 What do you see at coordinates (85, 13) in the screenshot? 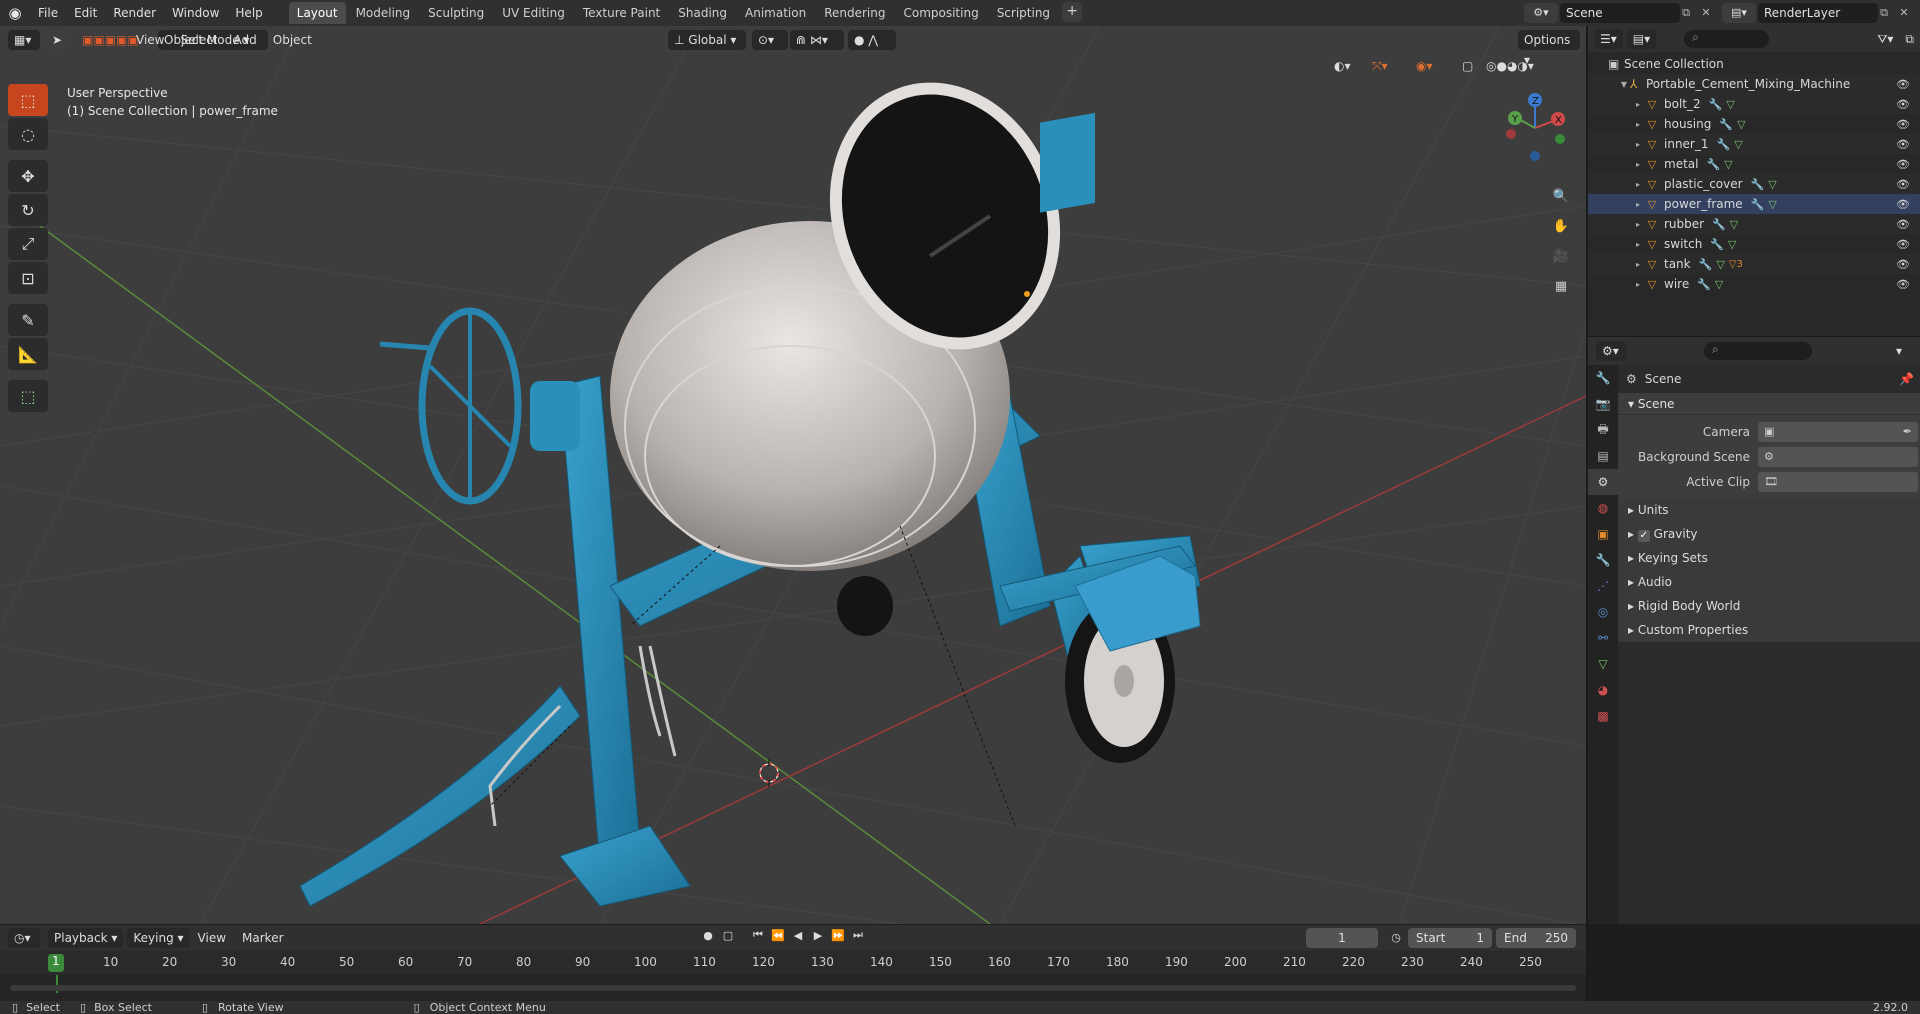
I see `menu-edit: Edit` at bounding box center [85, 13].